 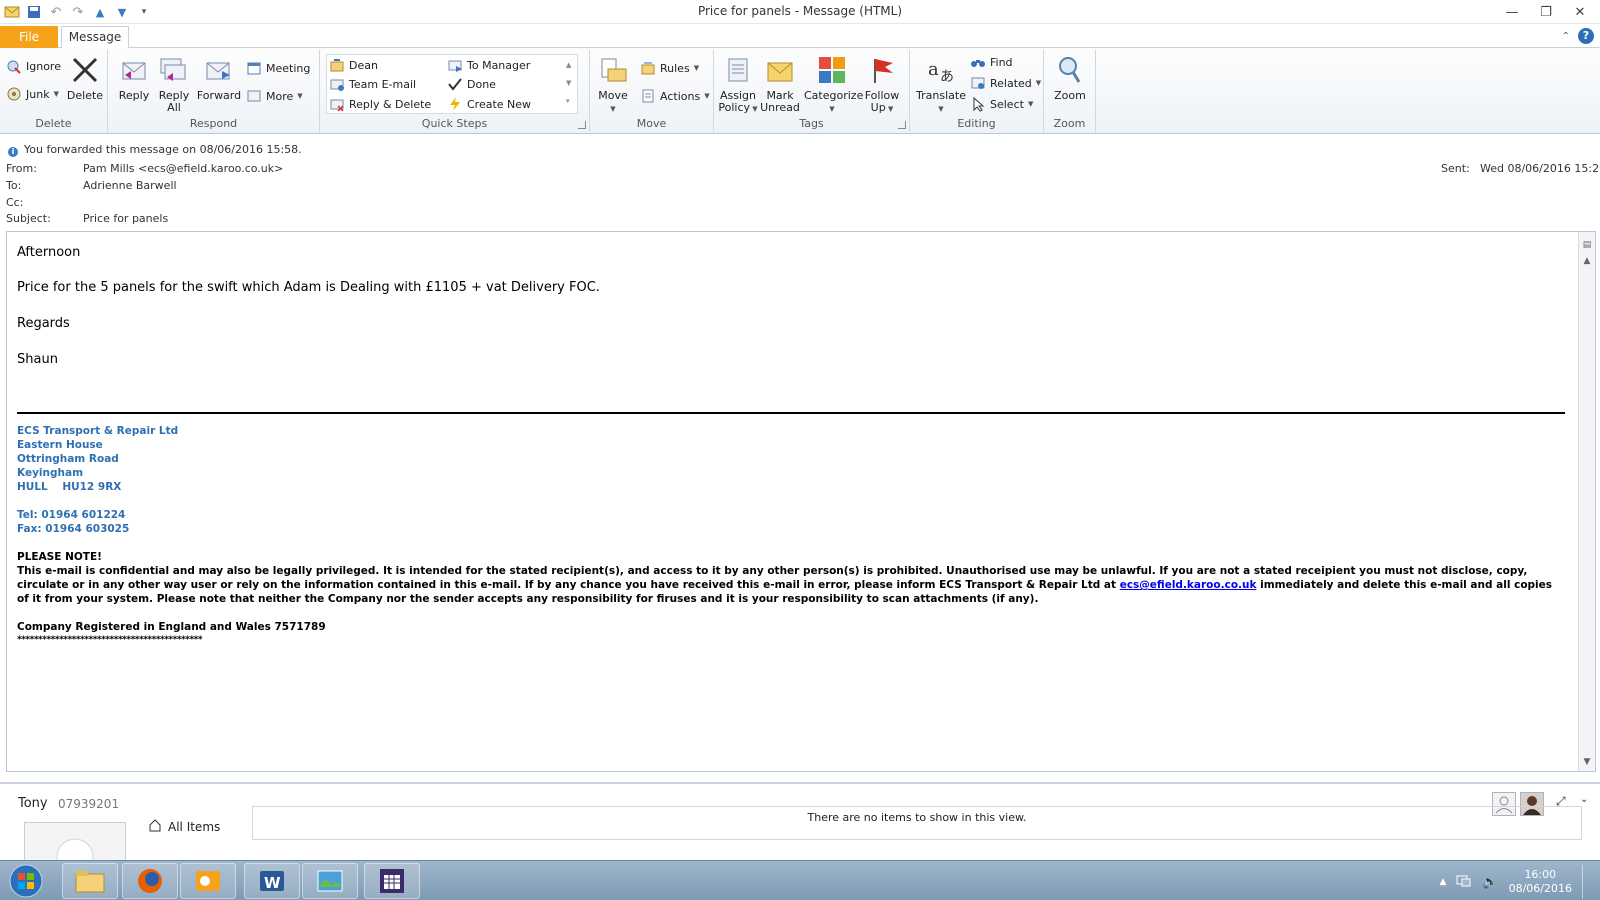 What do you see at coordinates (1587, 261) in the screenshot?
I see `scroll-up-icon: ▲` at bounding box center [1587, 261].